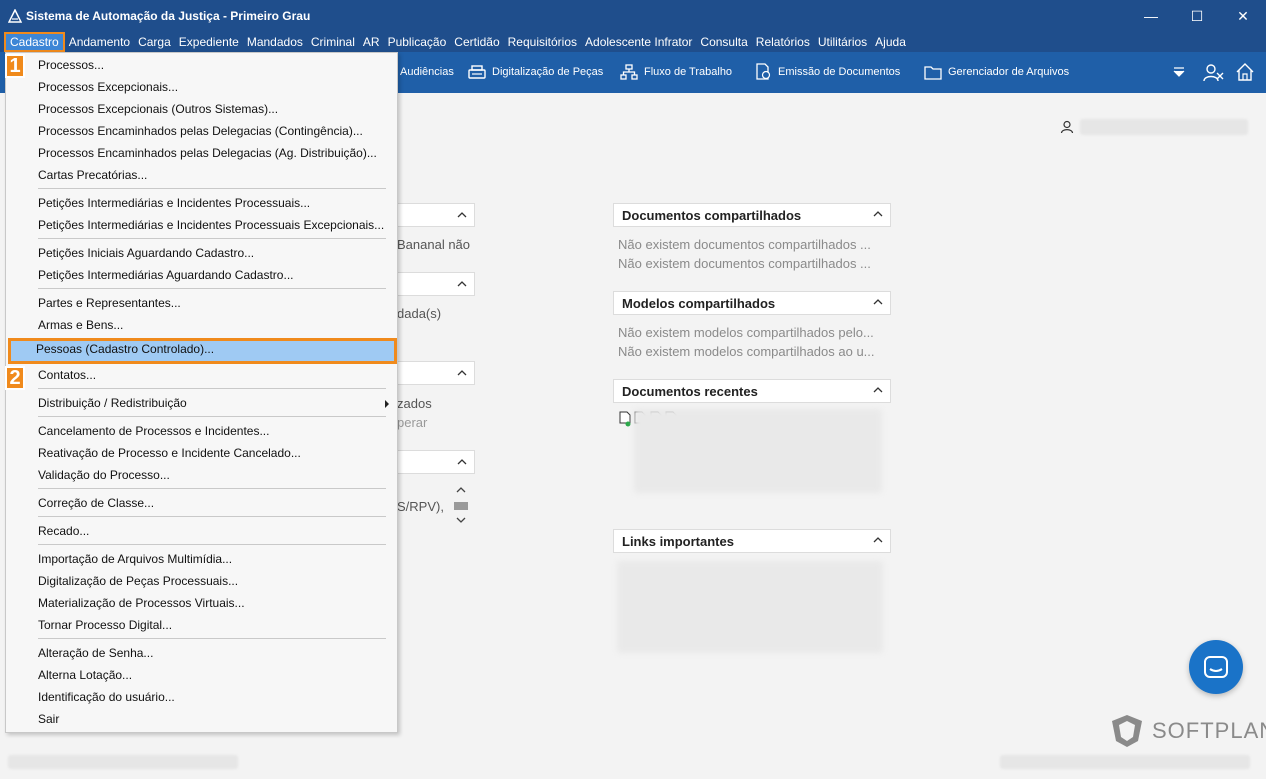 The image size is (1266, 779). I want to click on menu-relatorios: Relatórios, so click(783, 42).